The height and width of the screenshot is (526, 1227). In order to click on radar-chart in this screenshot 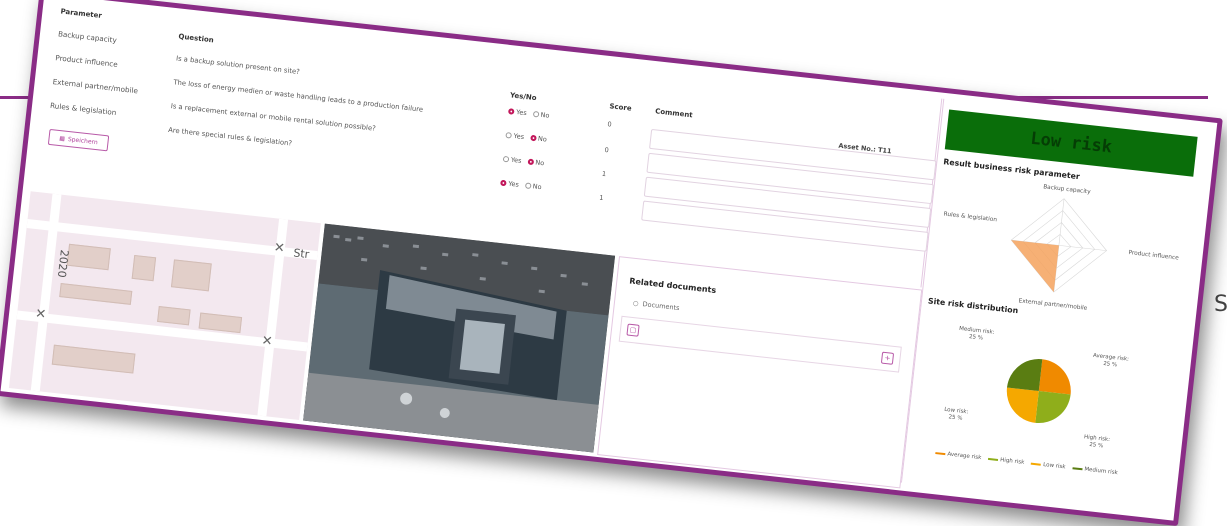, I will do `click(1059, 245)`.